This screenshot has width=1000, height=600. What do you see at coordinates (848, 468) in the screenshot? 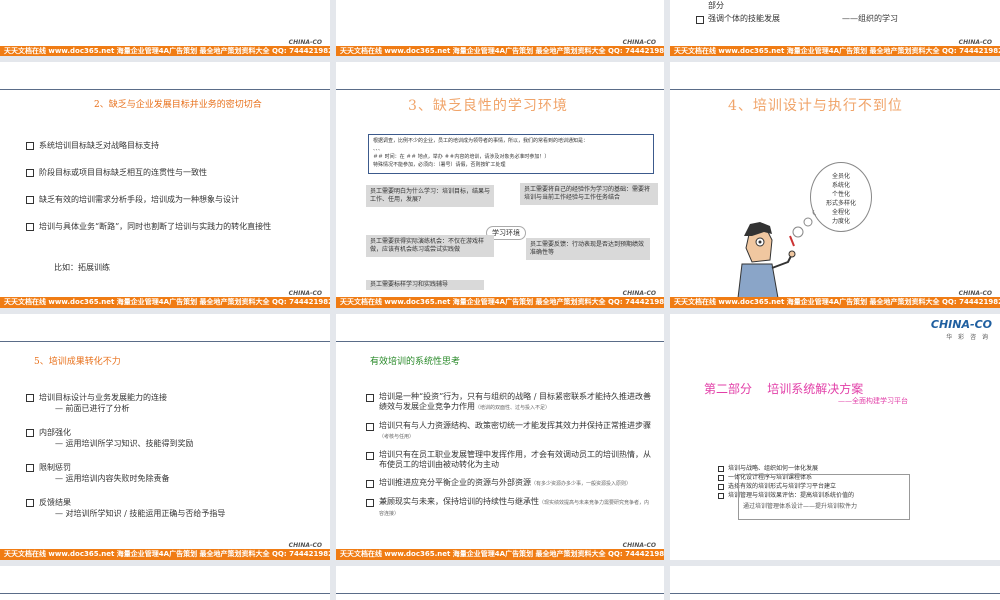
I see `bullet-item: 培训与战略、组织如何一体化发展` at bounding box center [848, 468].